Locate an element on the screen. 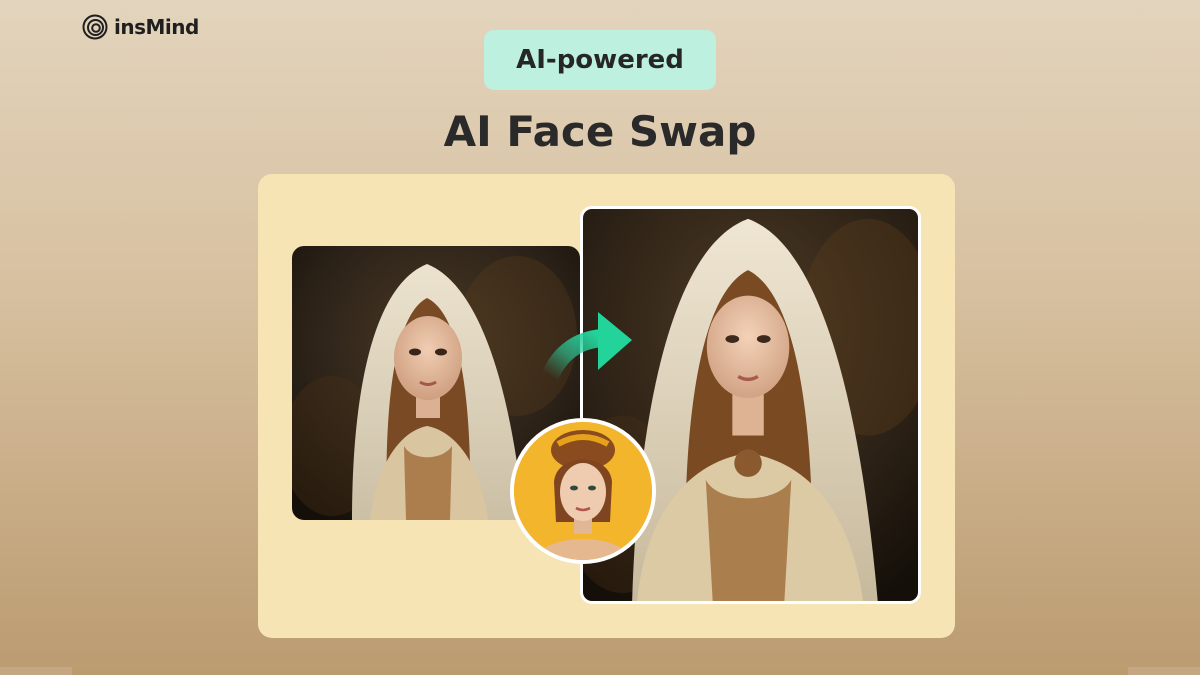  source-face-image is located at coordinates (583, 491).